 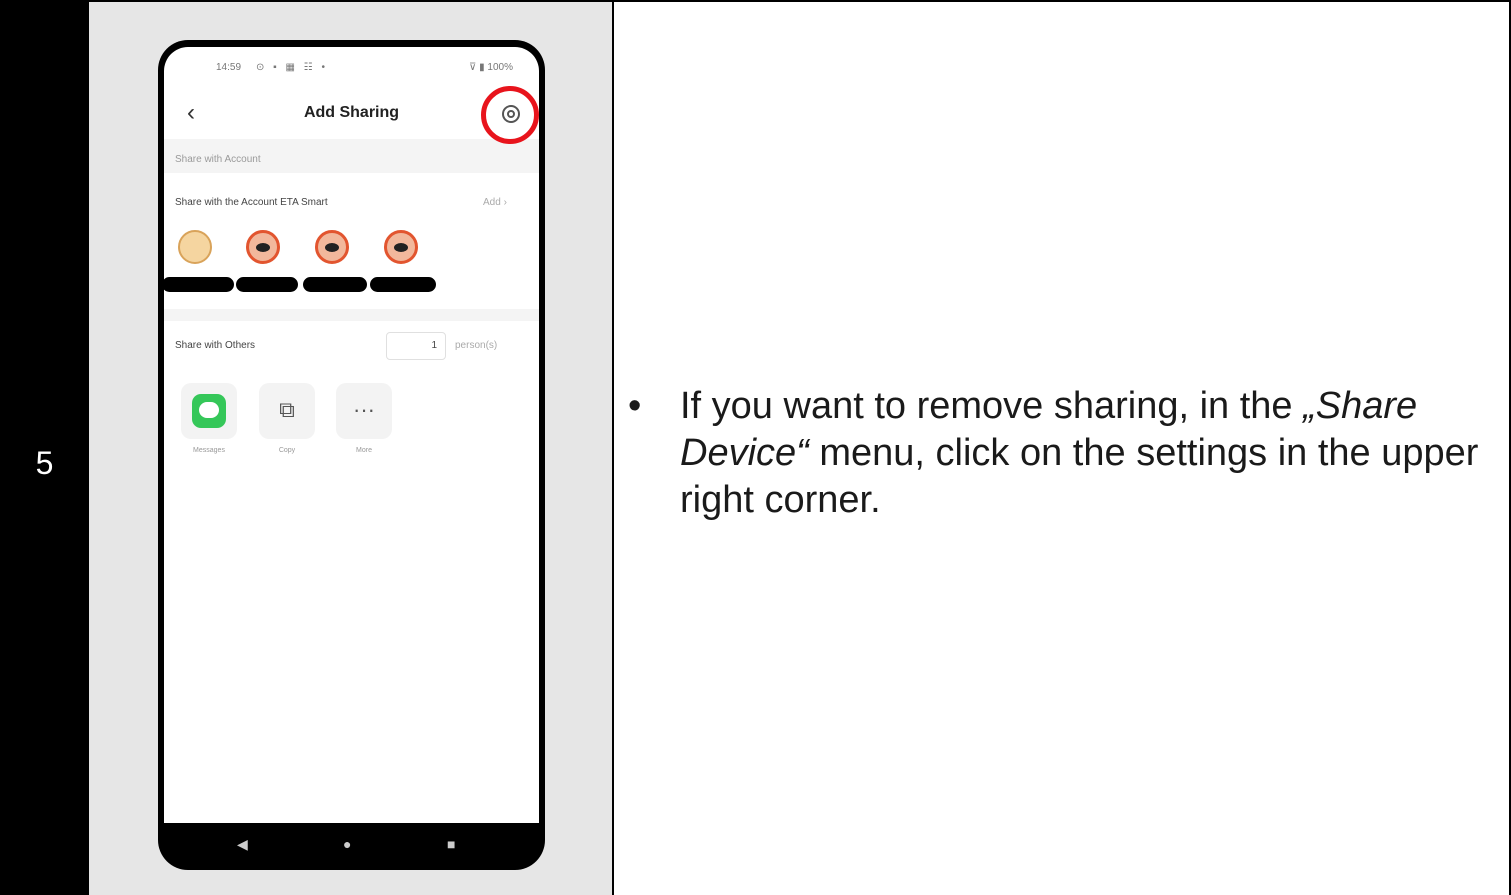 What do you see at coordinates (347, 844) in the screenshot?
I see `nav-home-icon: ●` at bounding box center [347, 844].